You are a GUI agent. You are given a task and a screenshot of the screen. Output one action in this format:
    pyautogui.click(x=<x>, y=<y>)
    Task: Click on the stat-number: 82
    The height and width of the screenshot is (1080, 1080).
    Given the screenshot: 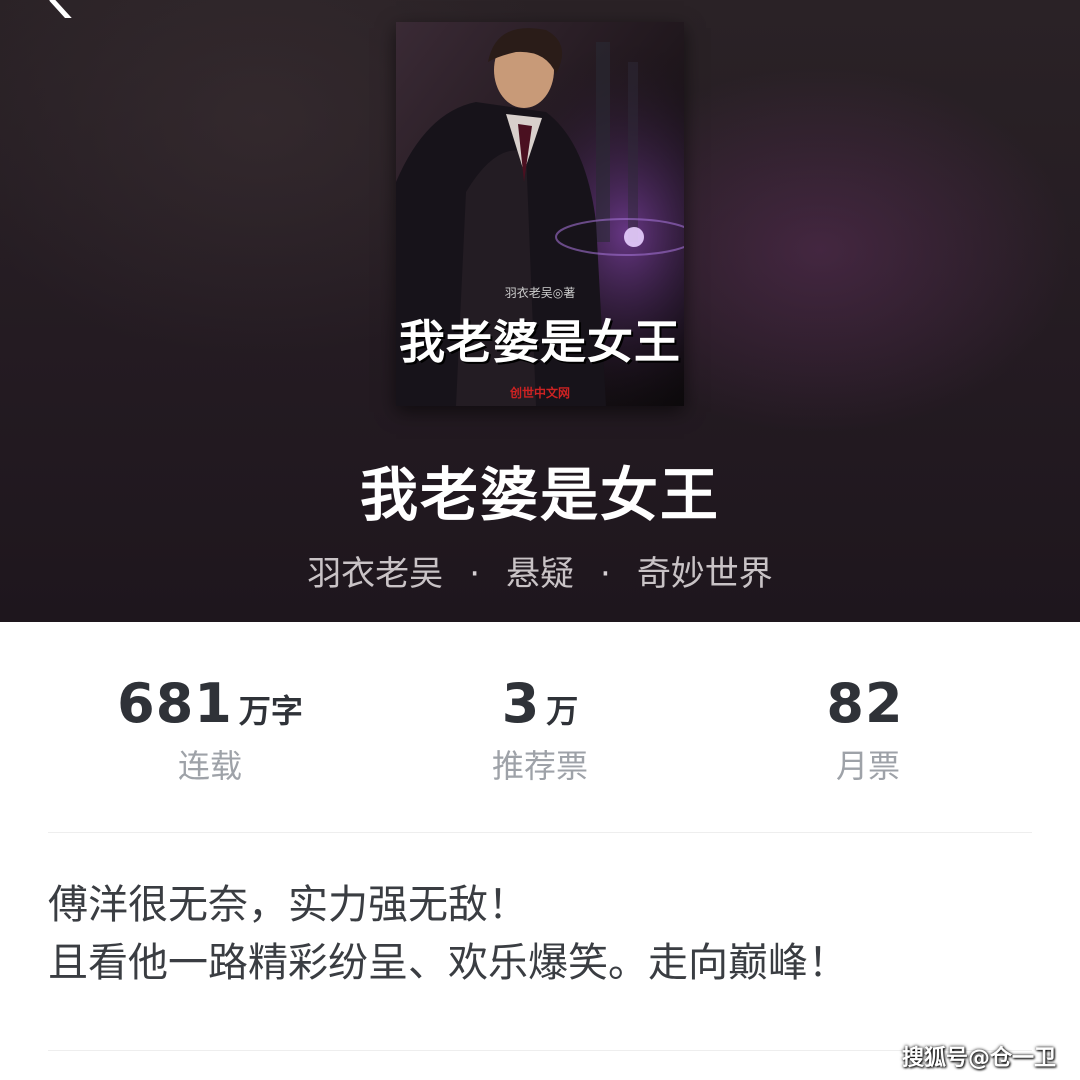 What is the action you would take?
    pyautogui.click(x=865, y=703)
    